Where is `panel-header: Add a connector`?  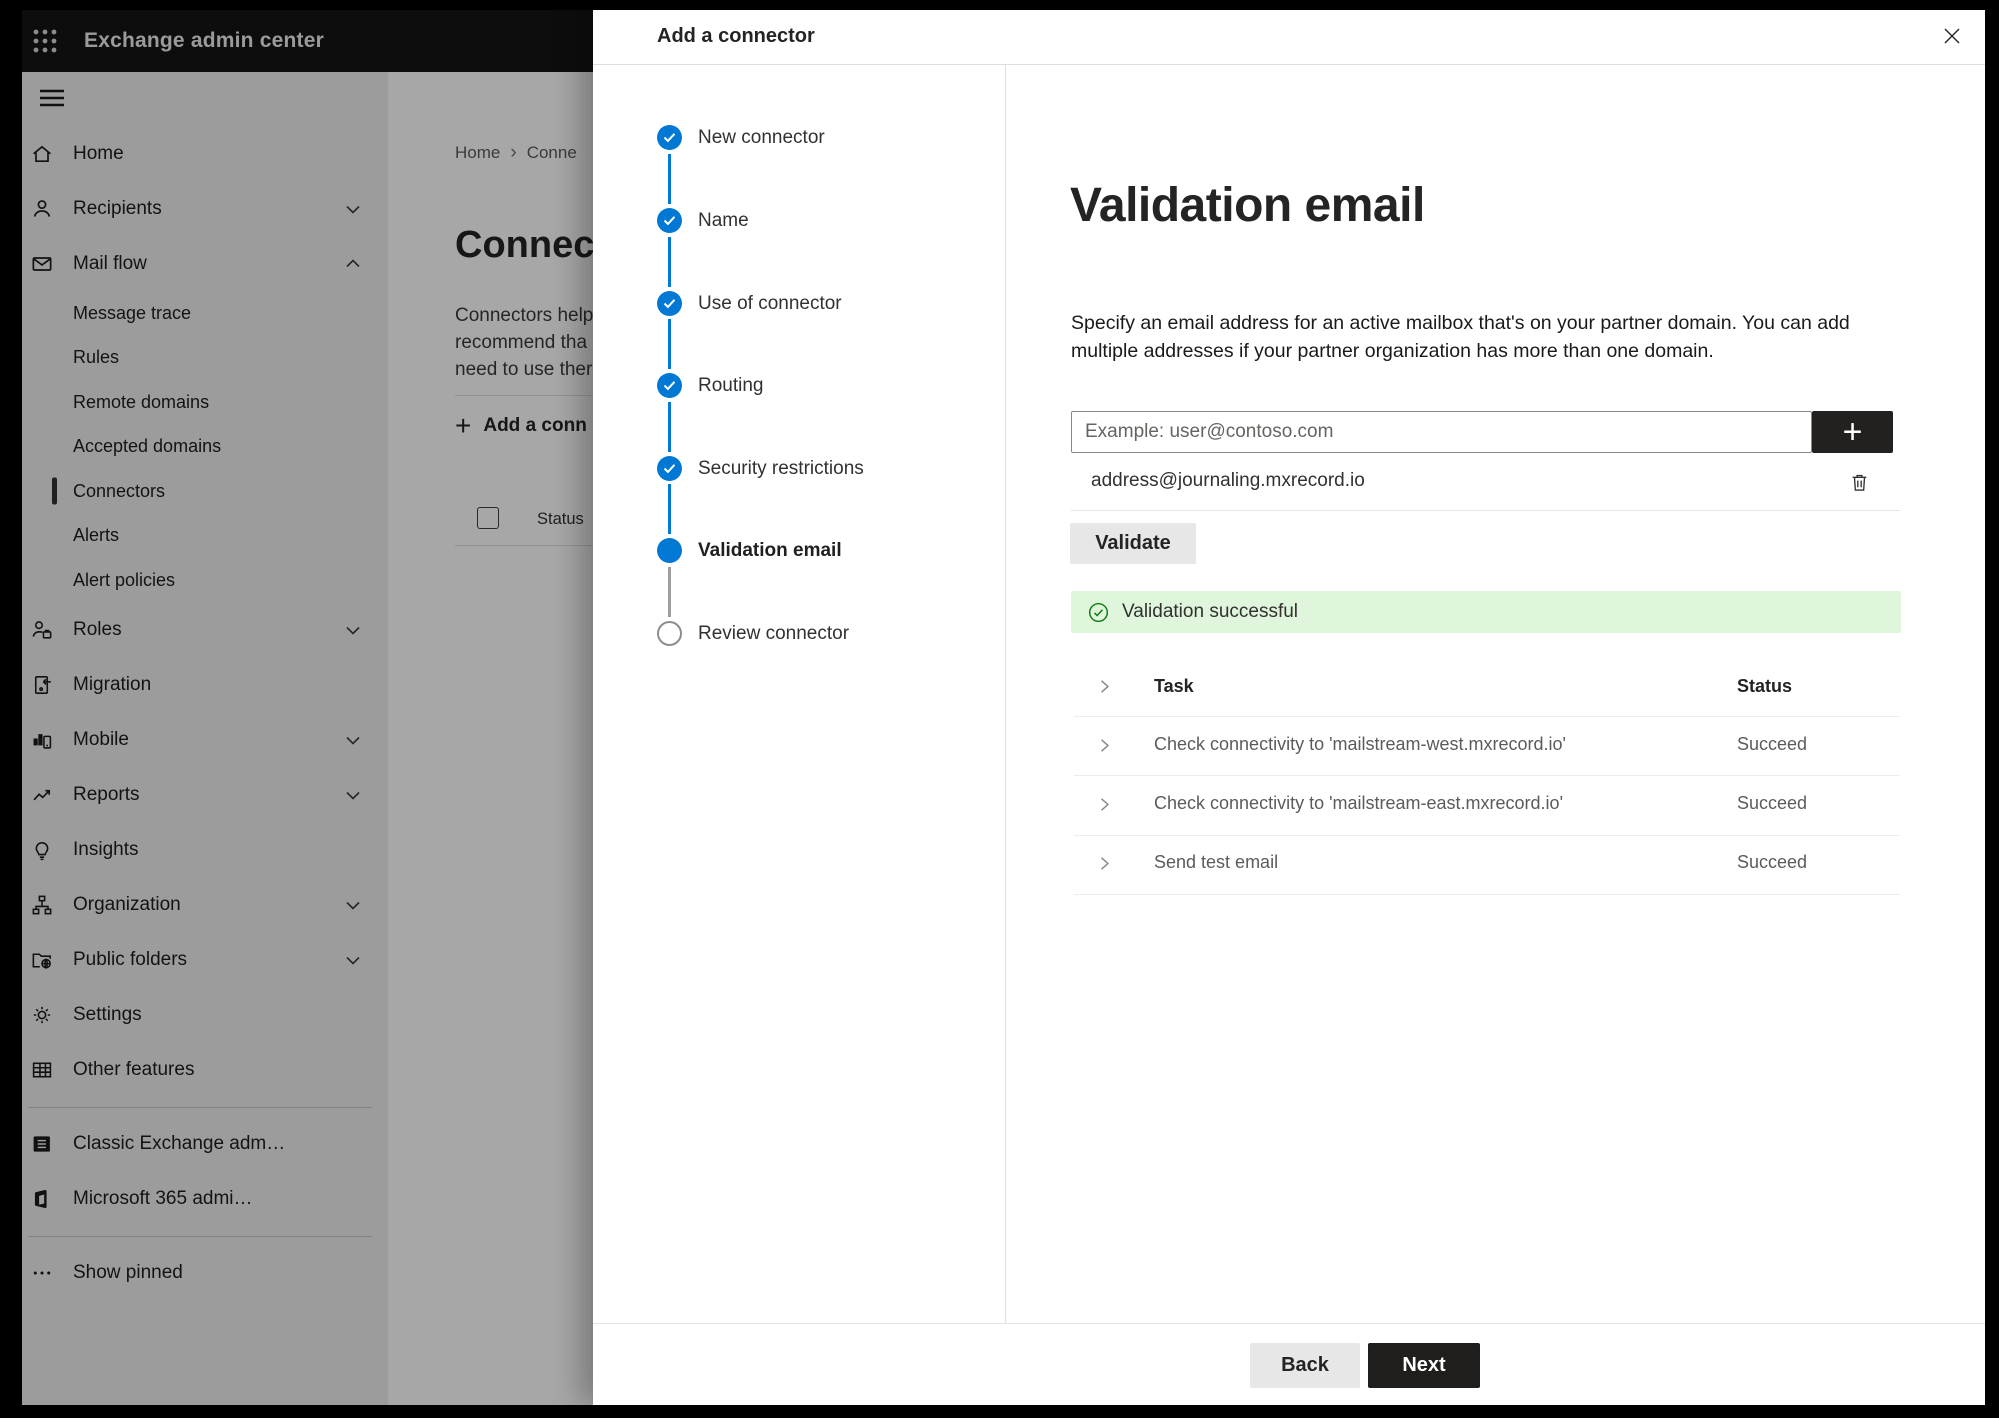 panel-header: Add a connector is located at coordinates (1289, 37).